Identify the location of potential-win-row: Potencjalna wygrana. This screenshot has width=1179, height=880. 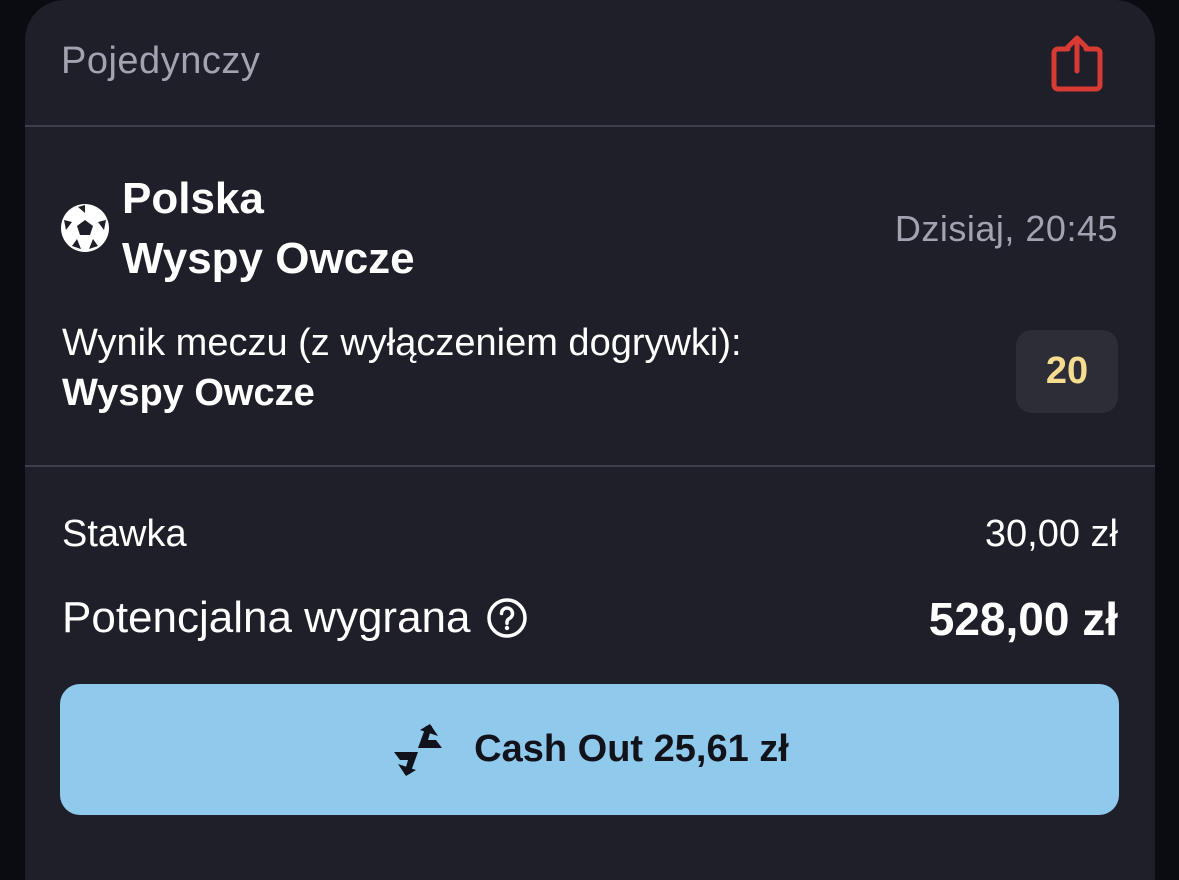
(295, 618).